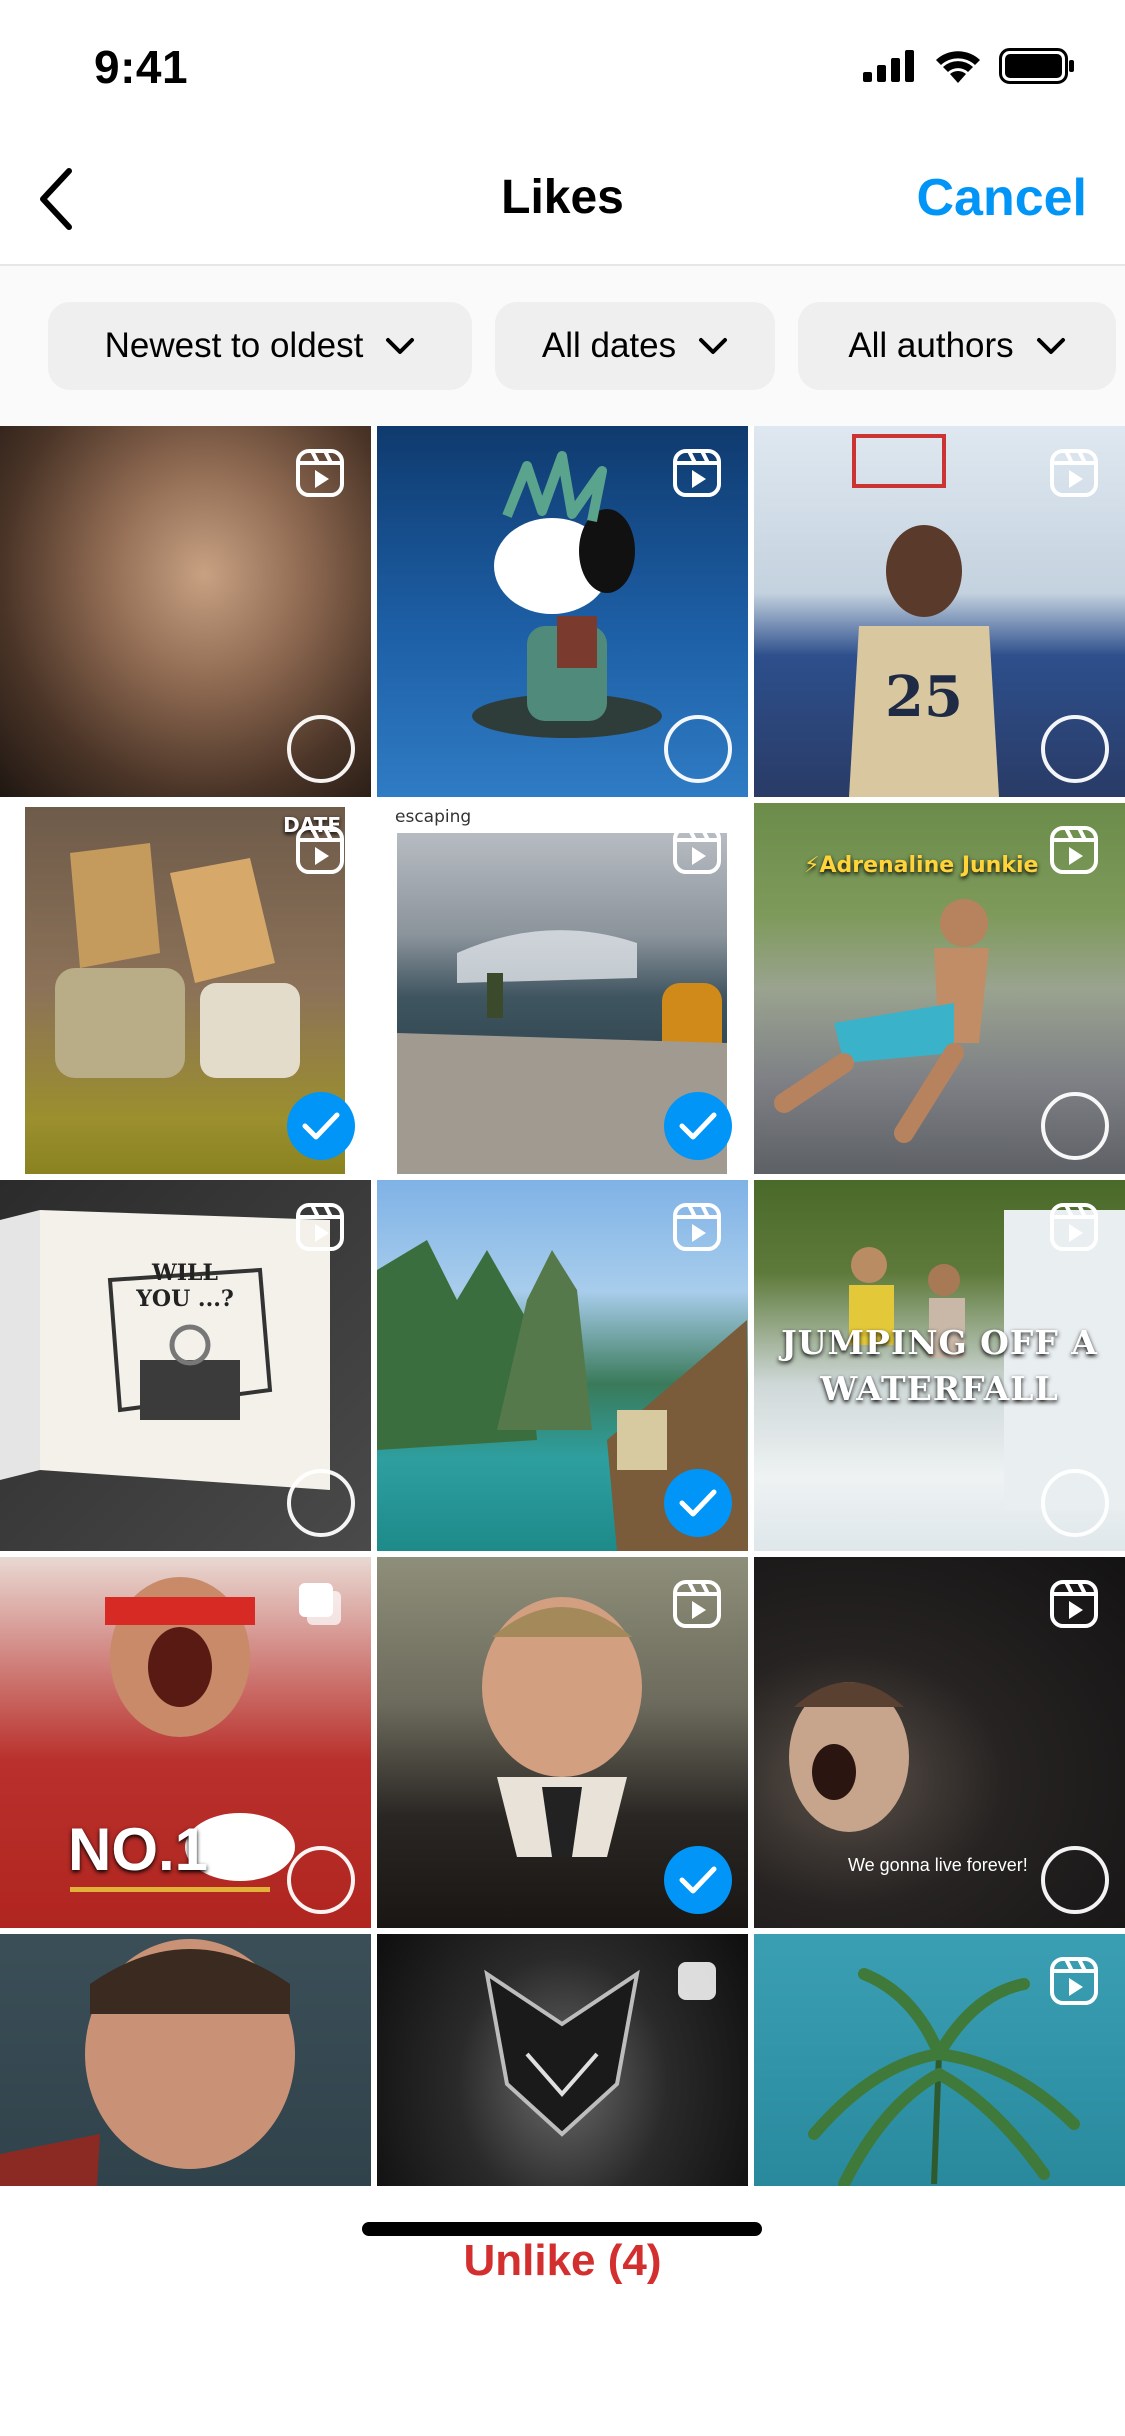 The height and width of the screenshot is (2436, 1125). I want to click on status-time: 9:41, so click(141, 67).